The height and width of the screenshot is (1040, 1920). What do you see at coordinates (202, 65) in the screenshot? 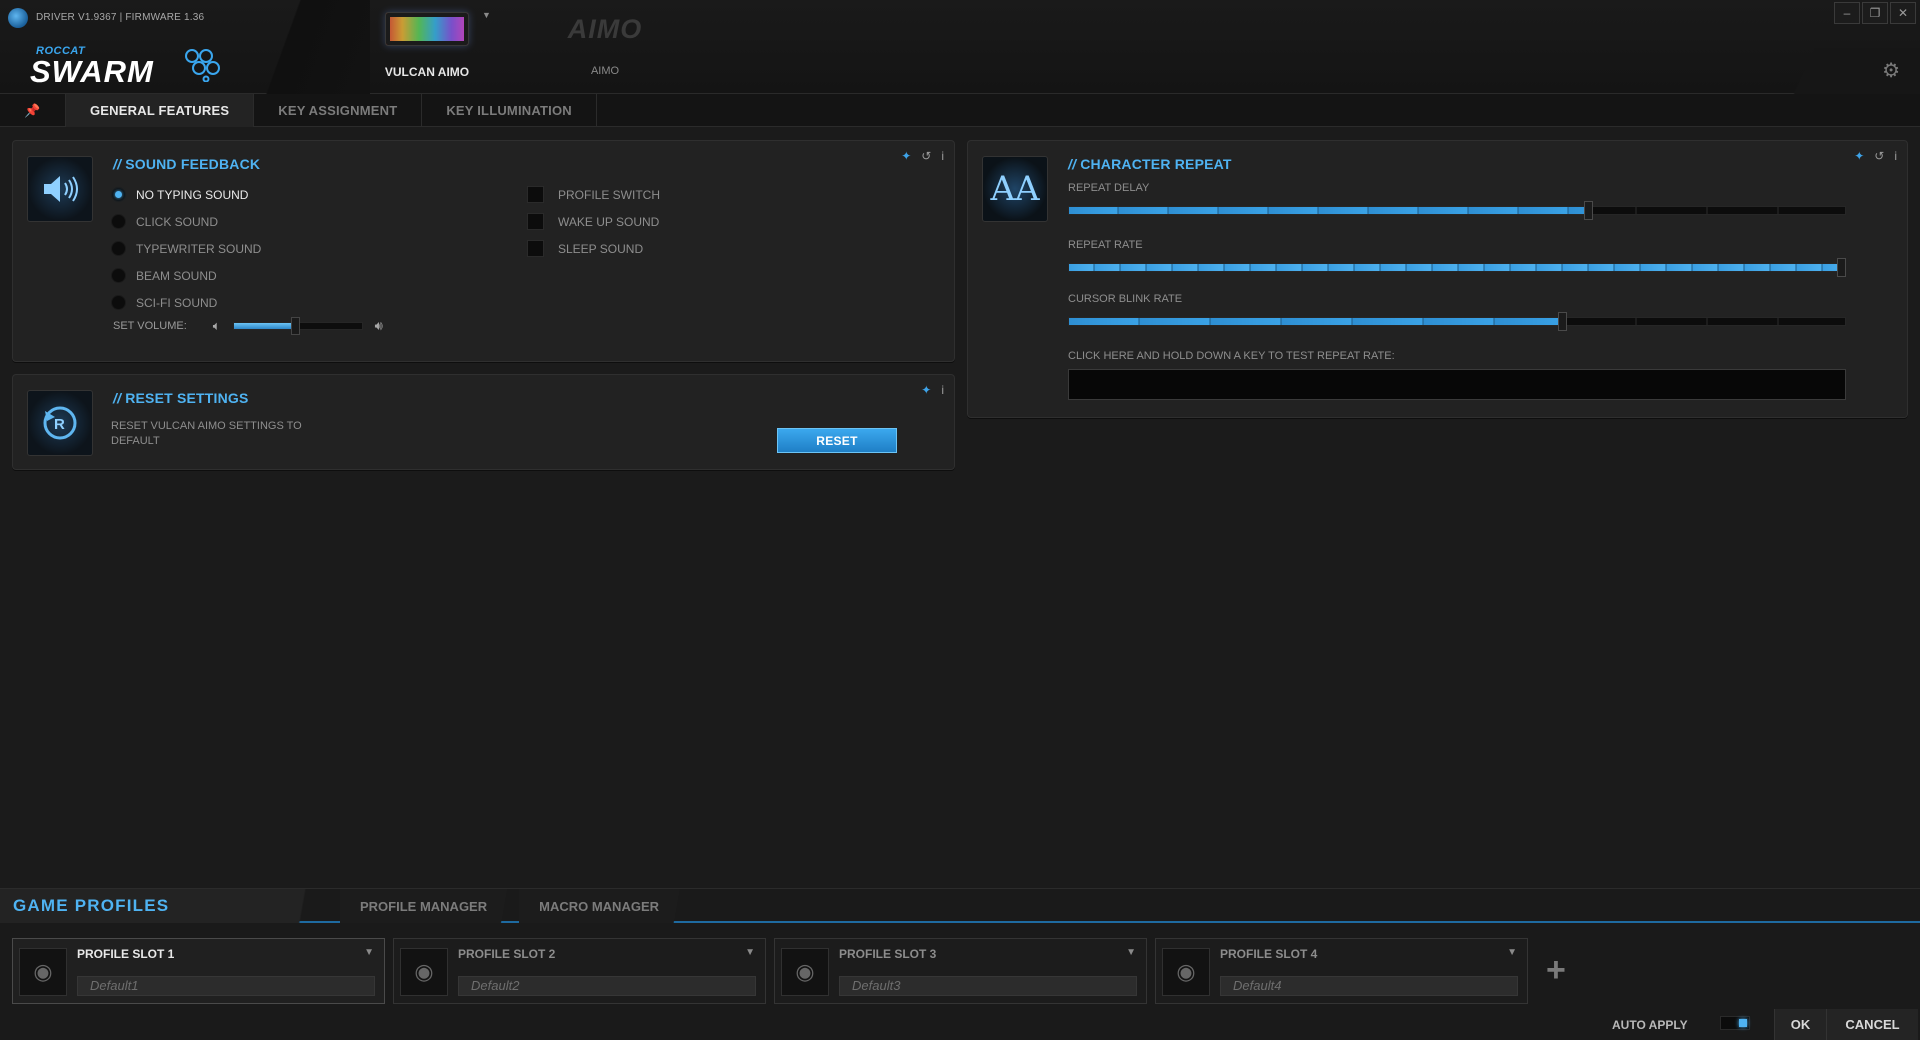
I see `hexagon-cluster-icon` at bounding box center [202, 65].